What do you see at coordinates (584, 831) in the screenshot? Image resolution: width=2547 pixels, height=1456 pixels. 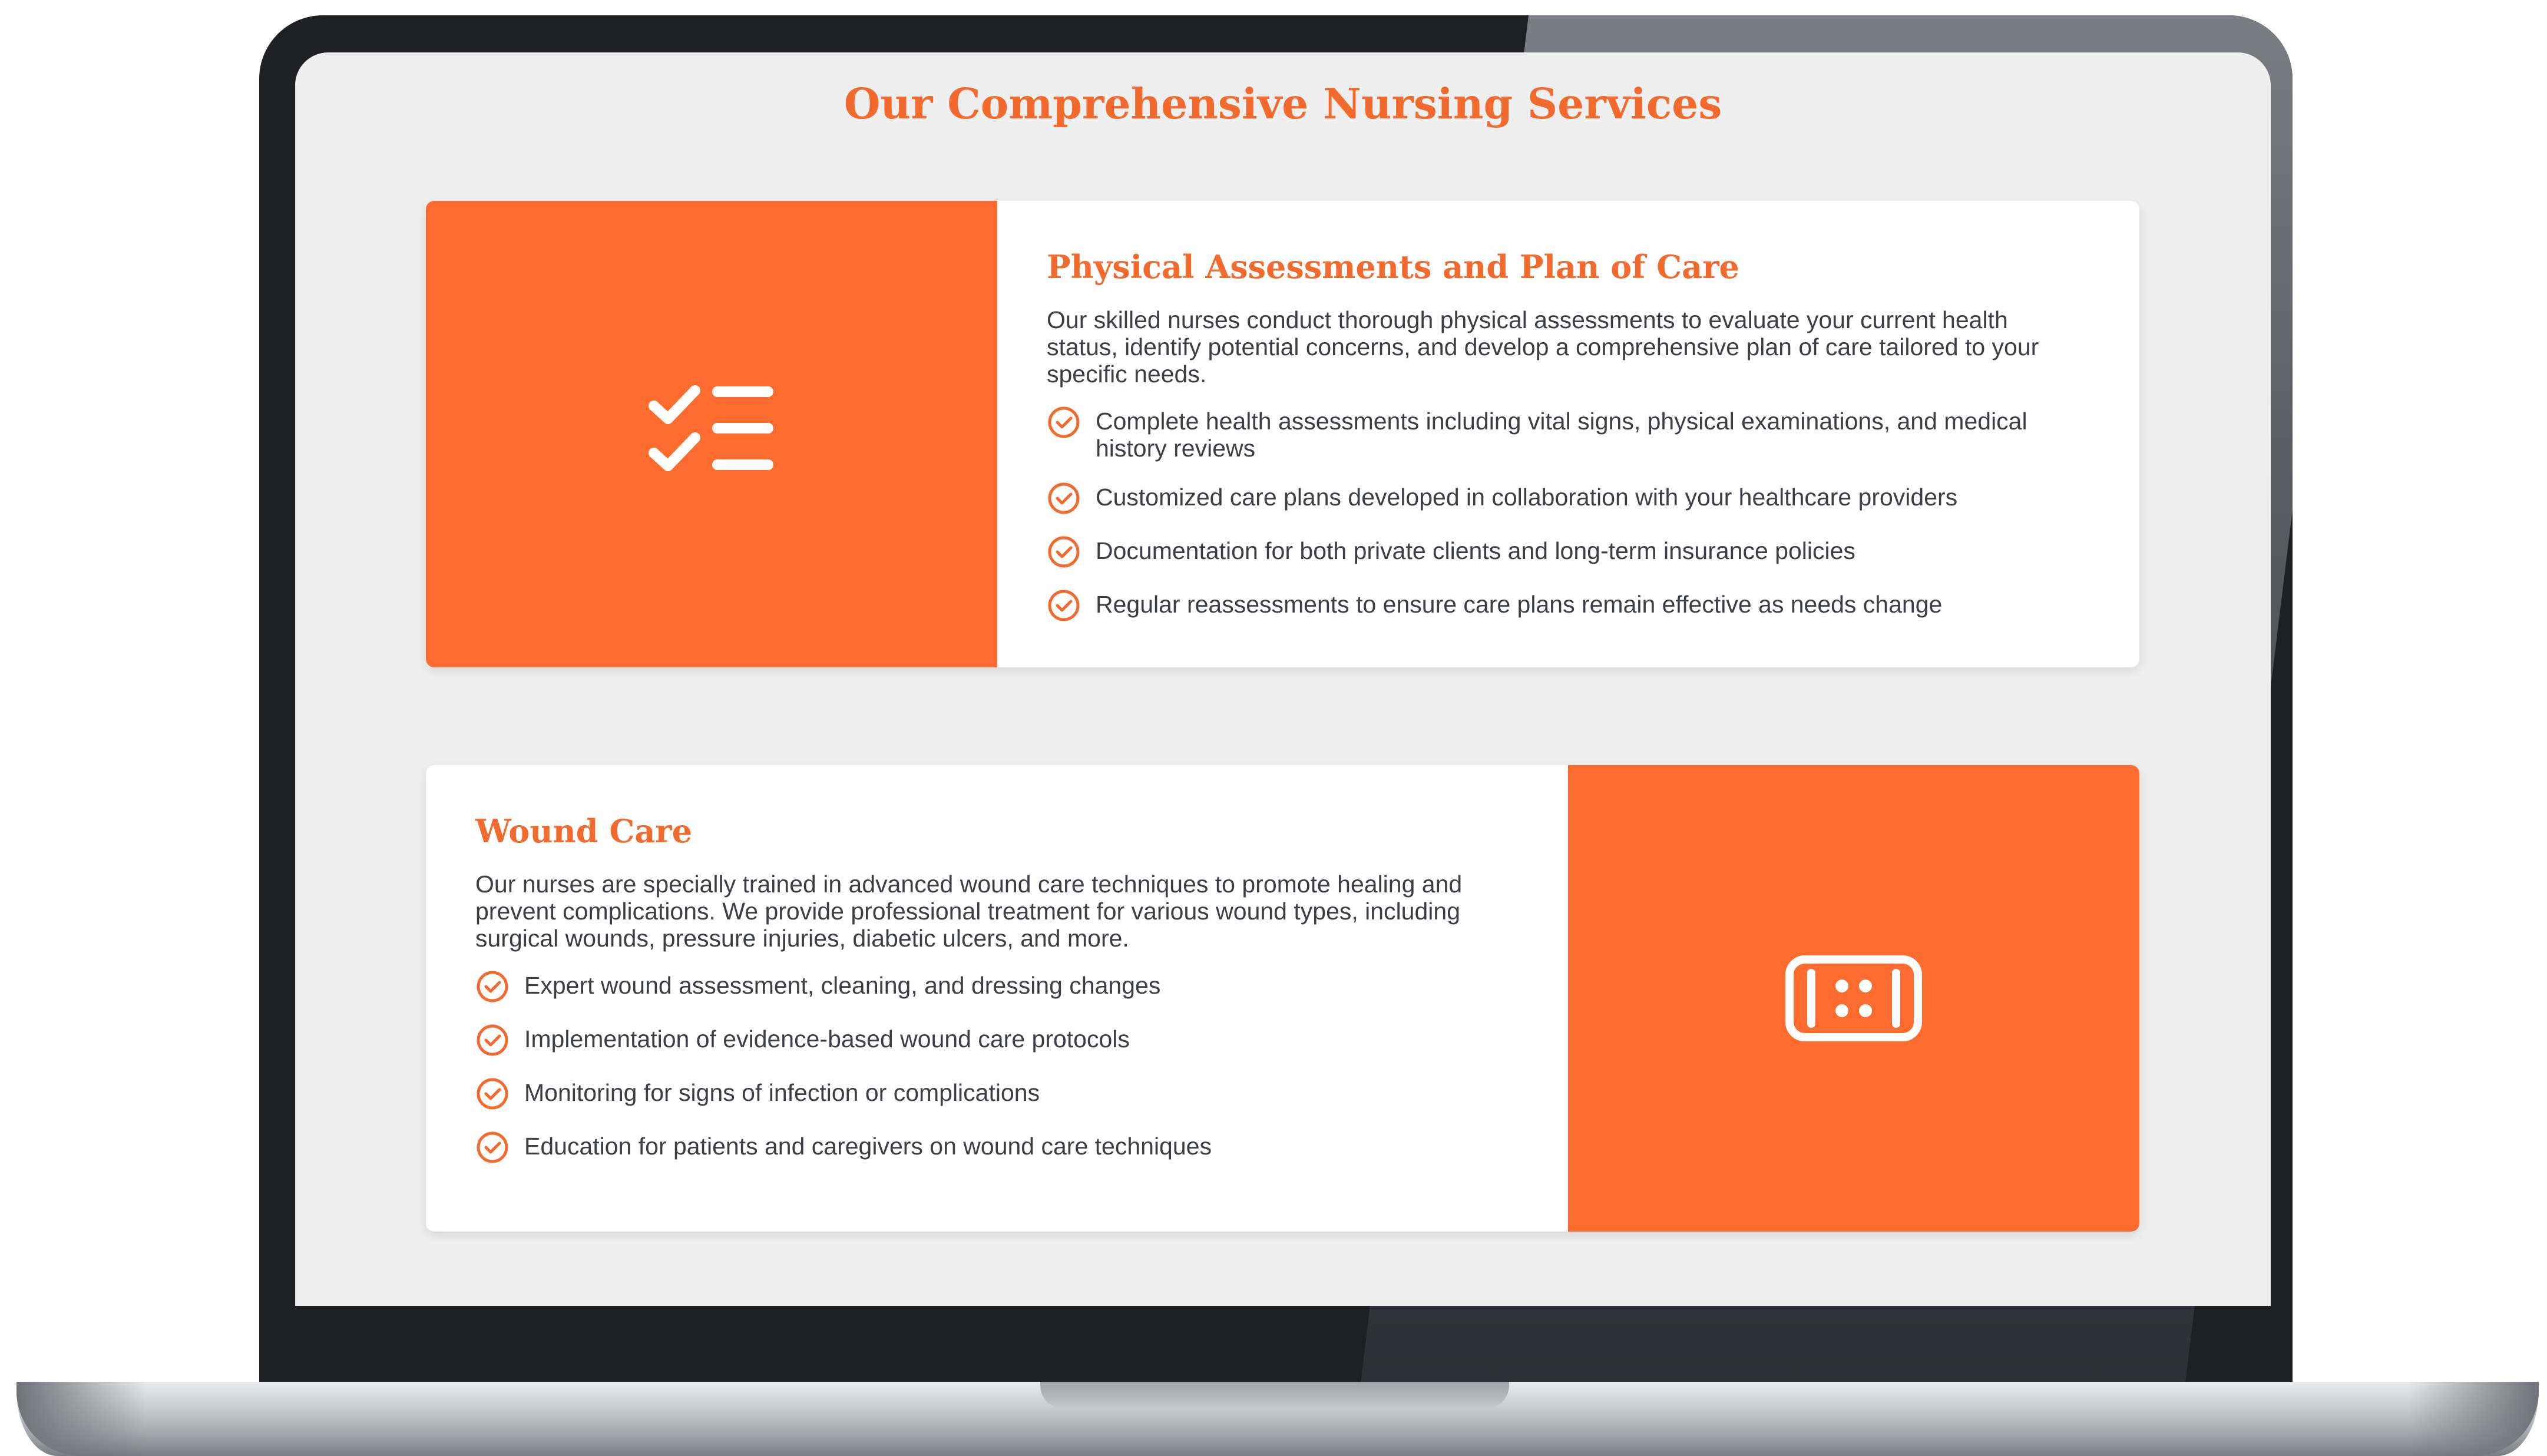 I see `service-title: Wound Care` at bounding box center [584, 831].